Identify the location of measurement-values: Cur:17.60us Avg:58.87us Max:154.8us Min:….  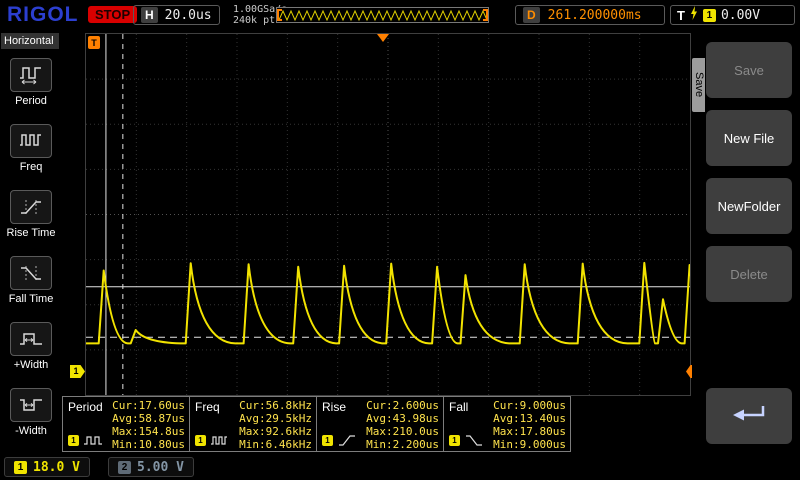
(148, 425).